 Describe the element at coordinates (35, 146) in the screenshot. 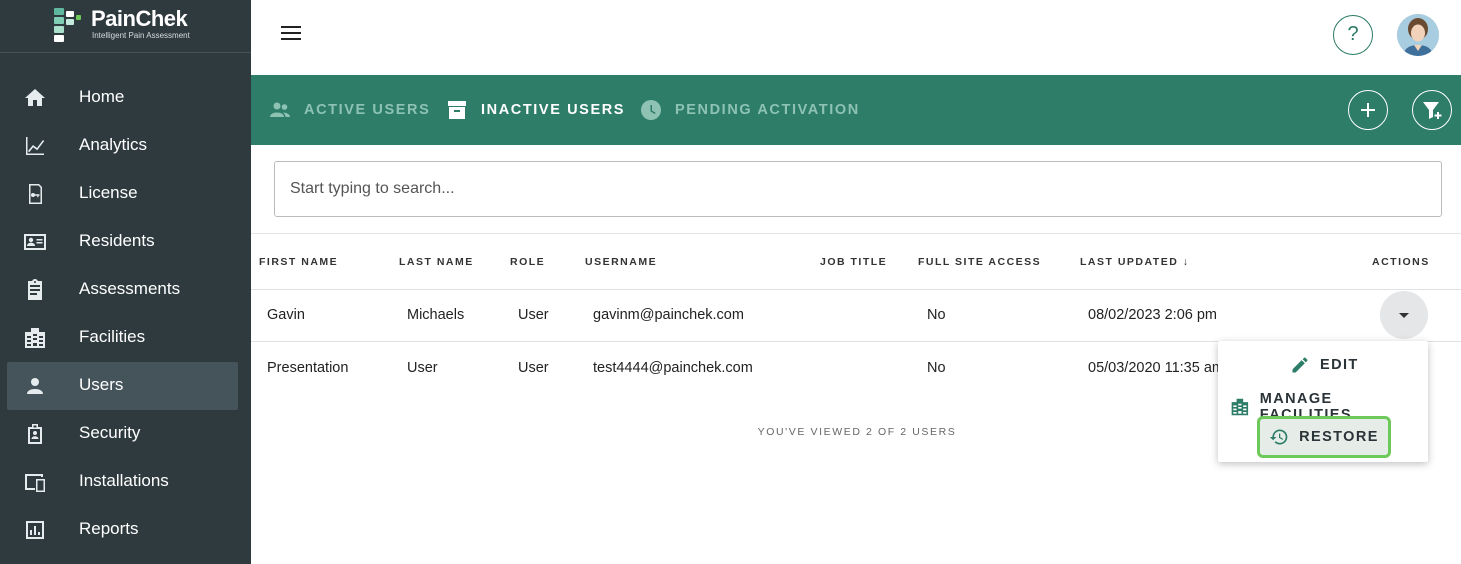

I see `analytics-icon` at that location.